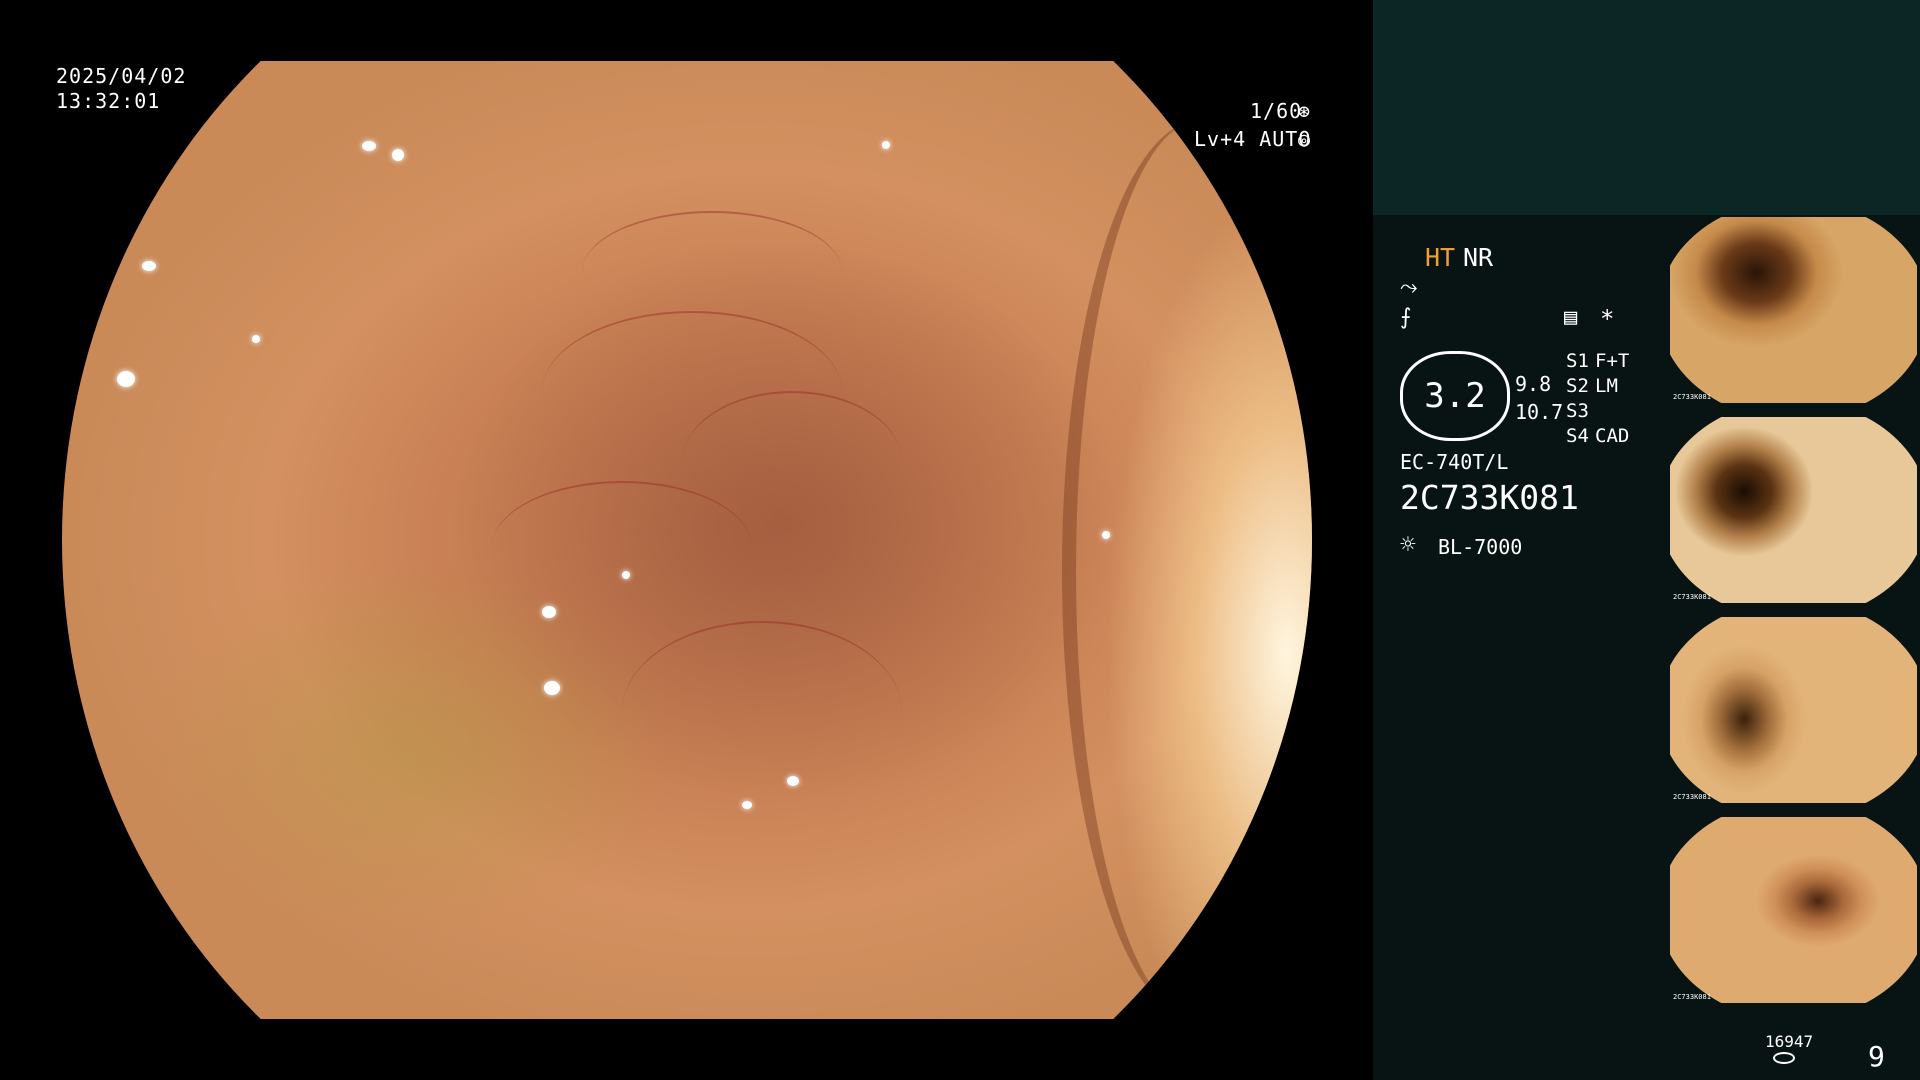 Image resolution: width=1920 pixels, height=1080 pixels. Describe the element at coordinates (1784, 1058) in the screenshot. I see `storage-icon` at that location.